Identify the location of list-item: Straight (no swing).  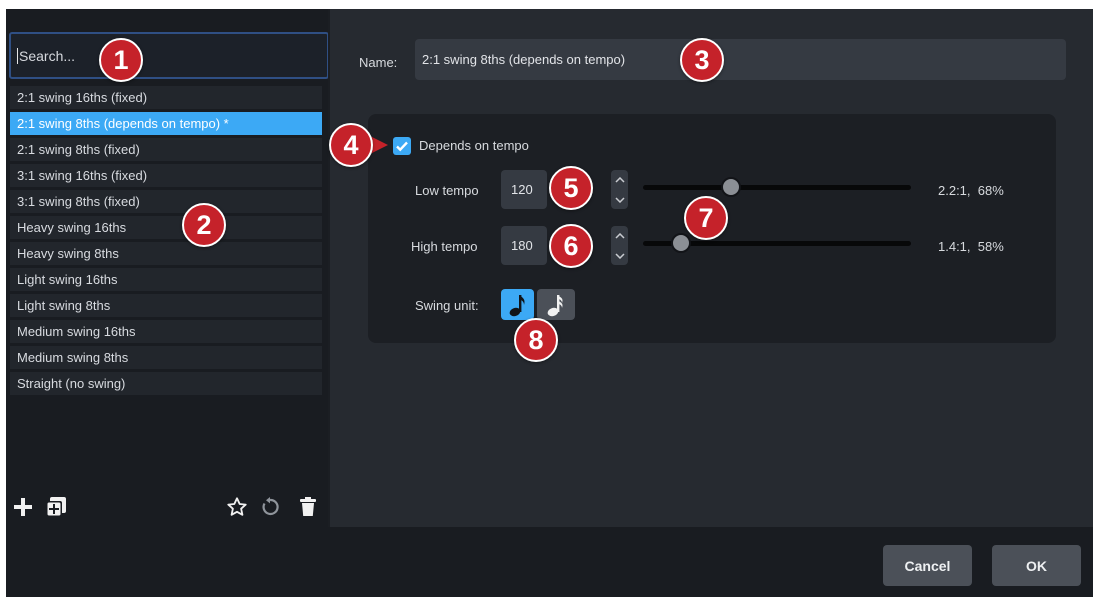
(166, 383).